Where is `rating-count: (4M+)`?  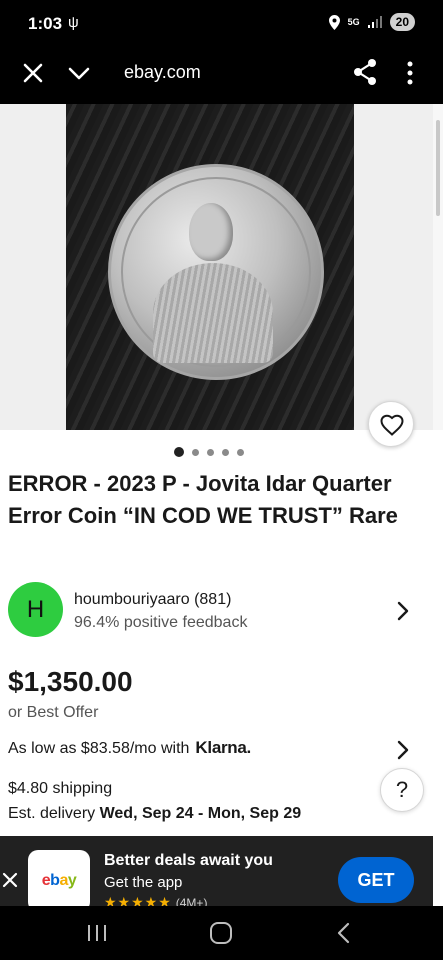 rating-count: (4M+) is located at coordinates (191, 901).